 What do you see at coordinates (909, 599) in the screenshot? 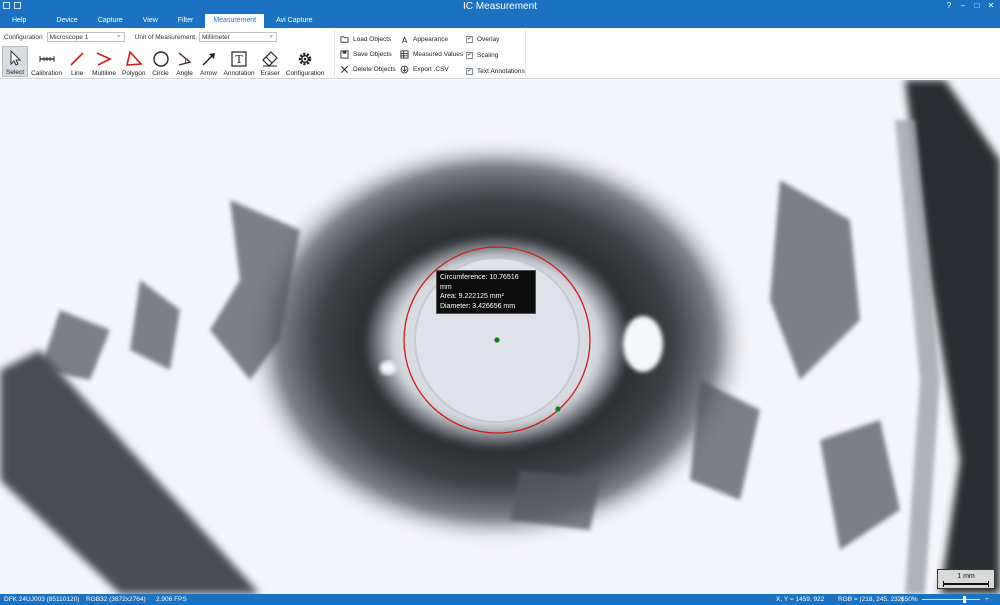
I see `zoom-status: 650%` at bounding box center [909, 599].